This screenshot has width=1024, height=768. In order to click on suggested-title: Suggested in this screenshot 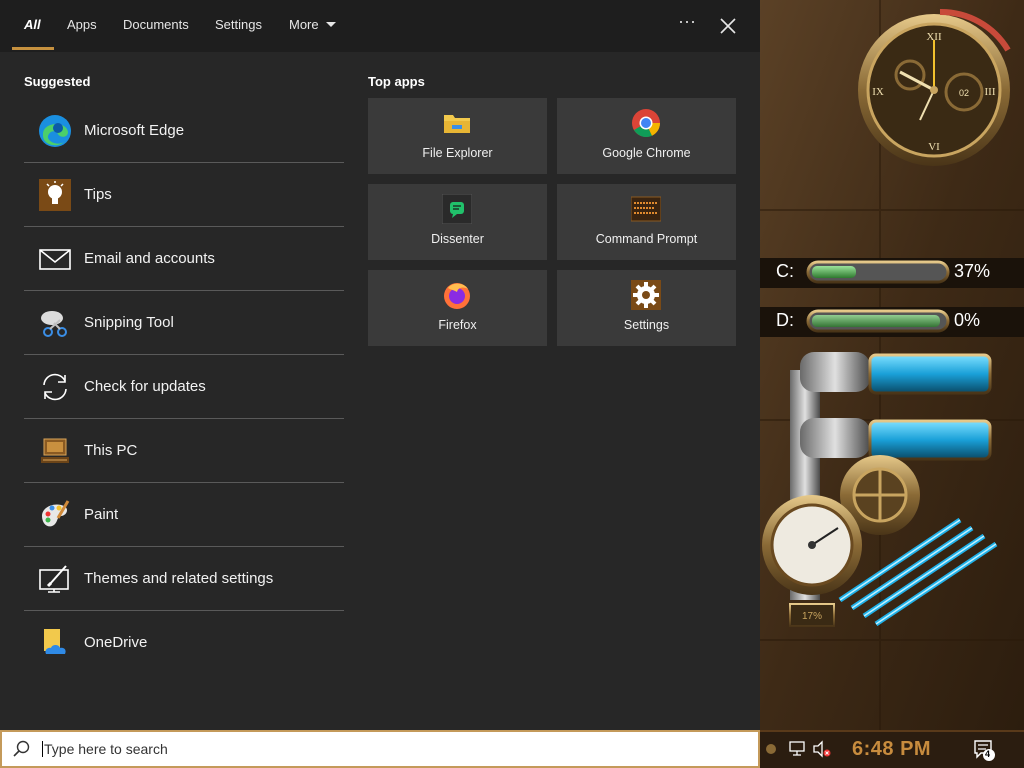, I will do `click(57, 81)`.